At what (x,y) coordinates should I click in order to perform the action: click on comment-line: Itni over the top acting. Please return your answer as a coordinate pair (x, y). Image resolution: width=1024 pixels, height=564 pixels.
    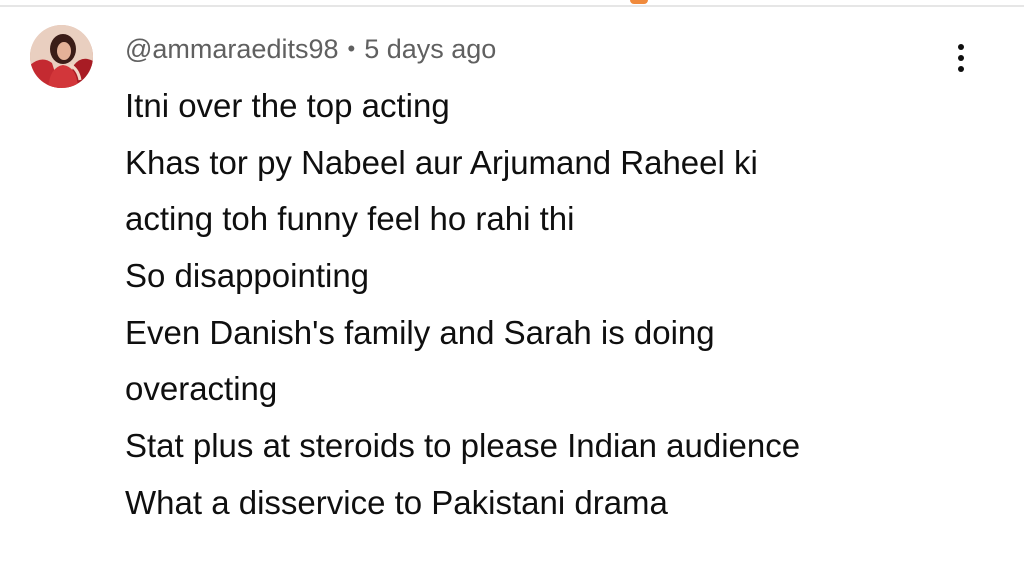
    Looking at the image, I should click on (287, 105).